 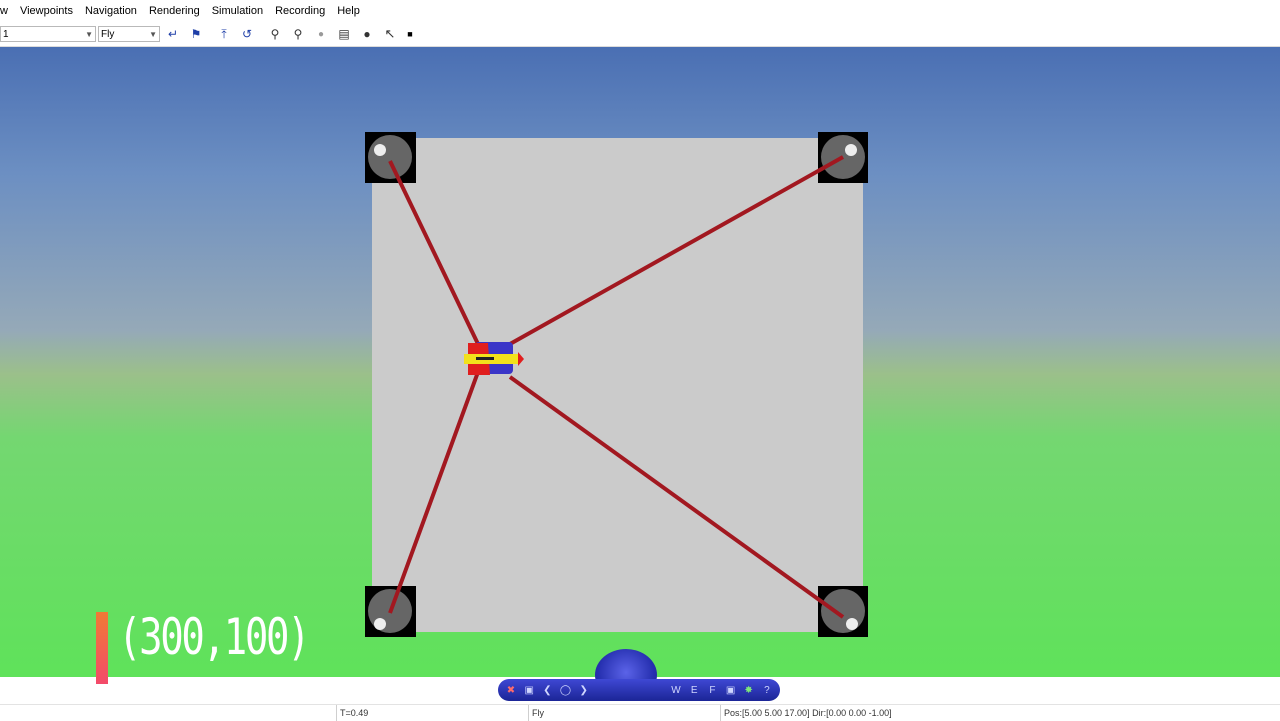 I want to click on forward-arrow-icon: ❯, so click(x=584, y=690).